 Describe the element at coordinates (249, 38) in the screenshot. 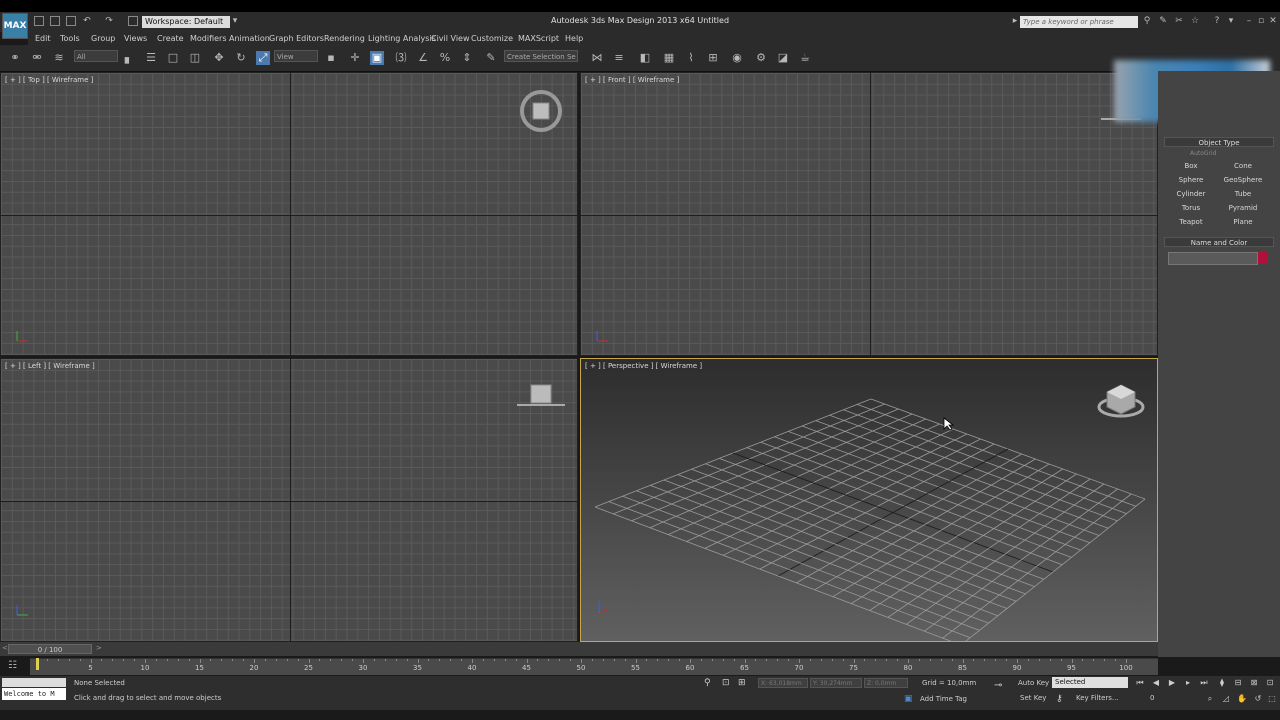

I see `menu-animation: Animation` at that location.